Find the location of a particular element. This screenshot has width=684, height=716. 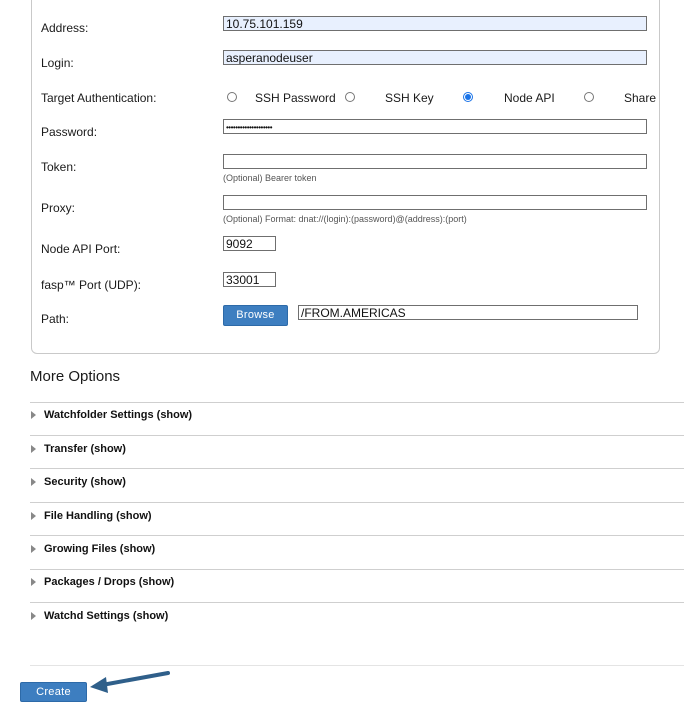

path-label: Path: is located at coordinates (55, 319).